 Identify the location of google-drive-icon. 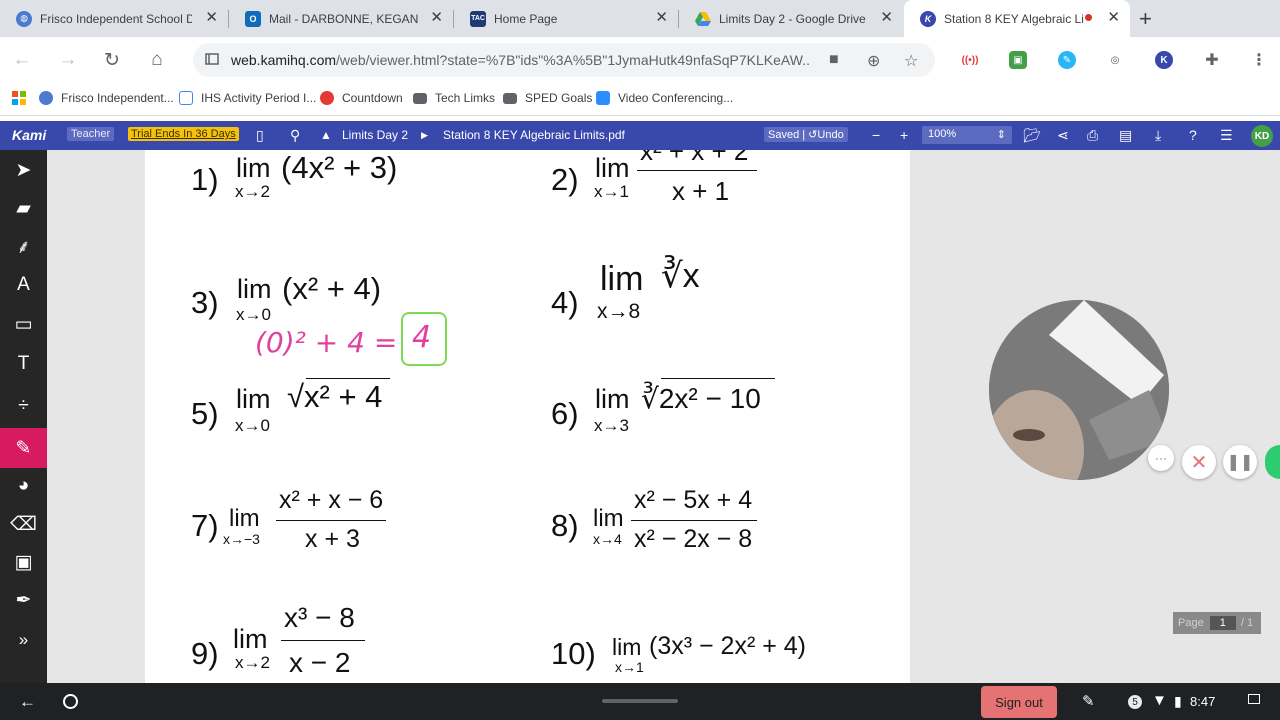
(703, 19).